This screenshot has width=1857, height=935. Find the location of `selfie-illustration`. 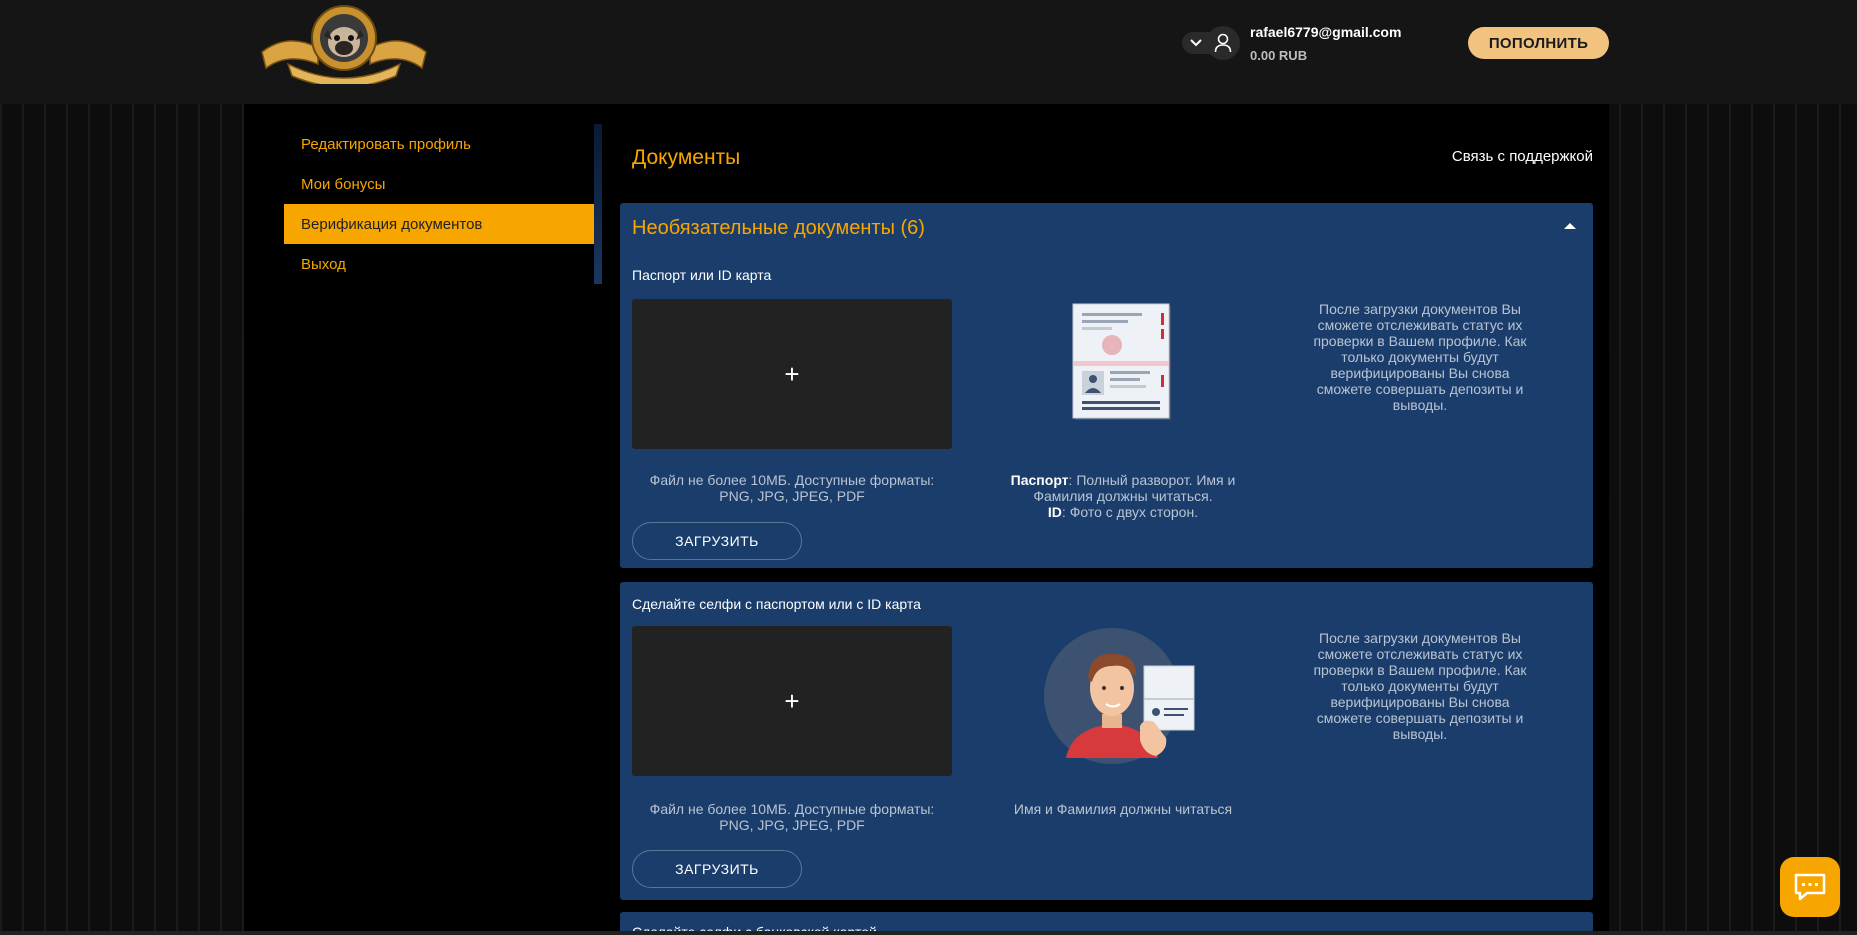

selfie-illustration is located at coordinates (1116, 698).